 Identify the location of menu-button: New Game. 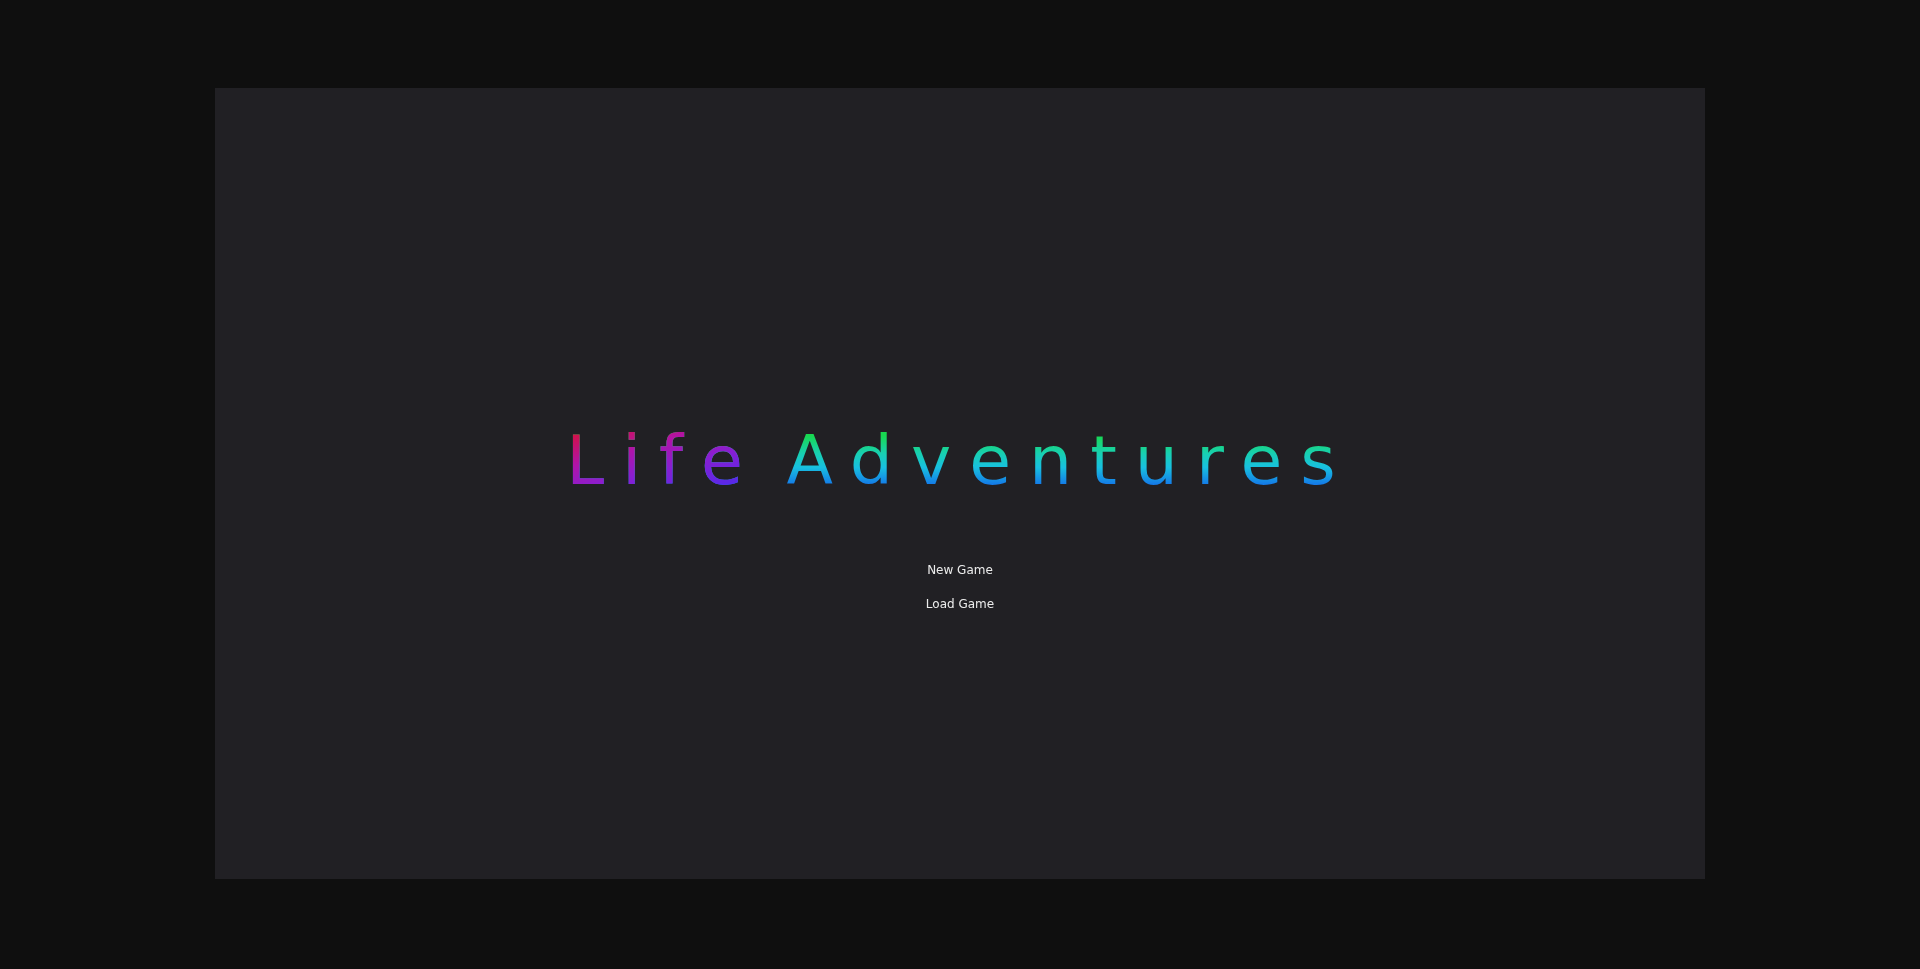
(960, 570).